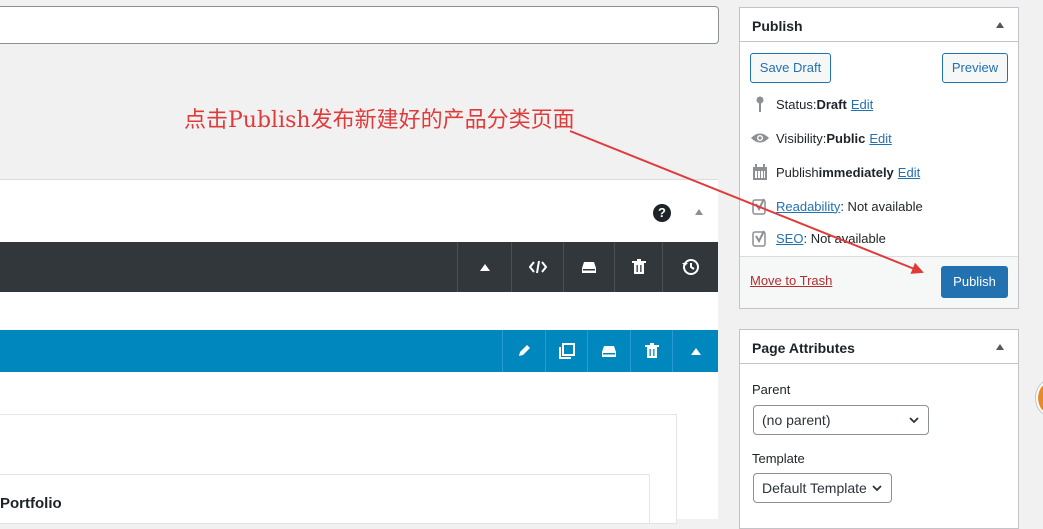 The width and height of the screenshot is (1043, 529). What do you see at coordinates (746, 202) in the screenshot?
I see `annotation-arrow` at bounding box center [746, 202].